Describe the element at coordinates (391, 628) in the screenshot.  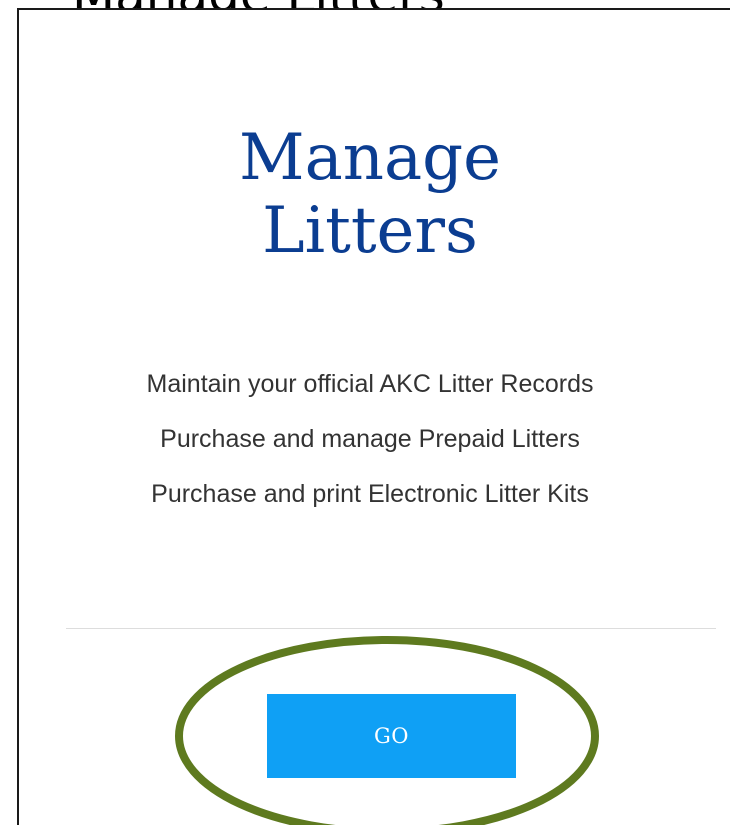
I see `divider` at that location.